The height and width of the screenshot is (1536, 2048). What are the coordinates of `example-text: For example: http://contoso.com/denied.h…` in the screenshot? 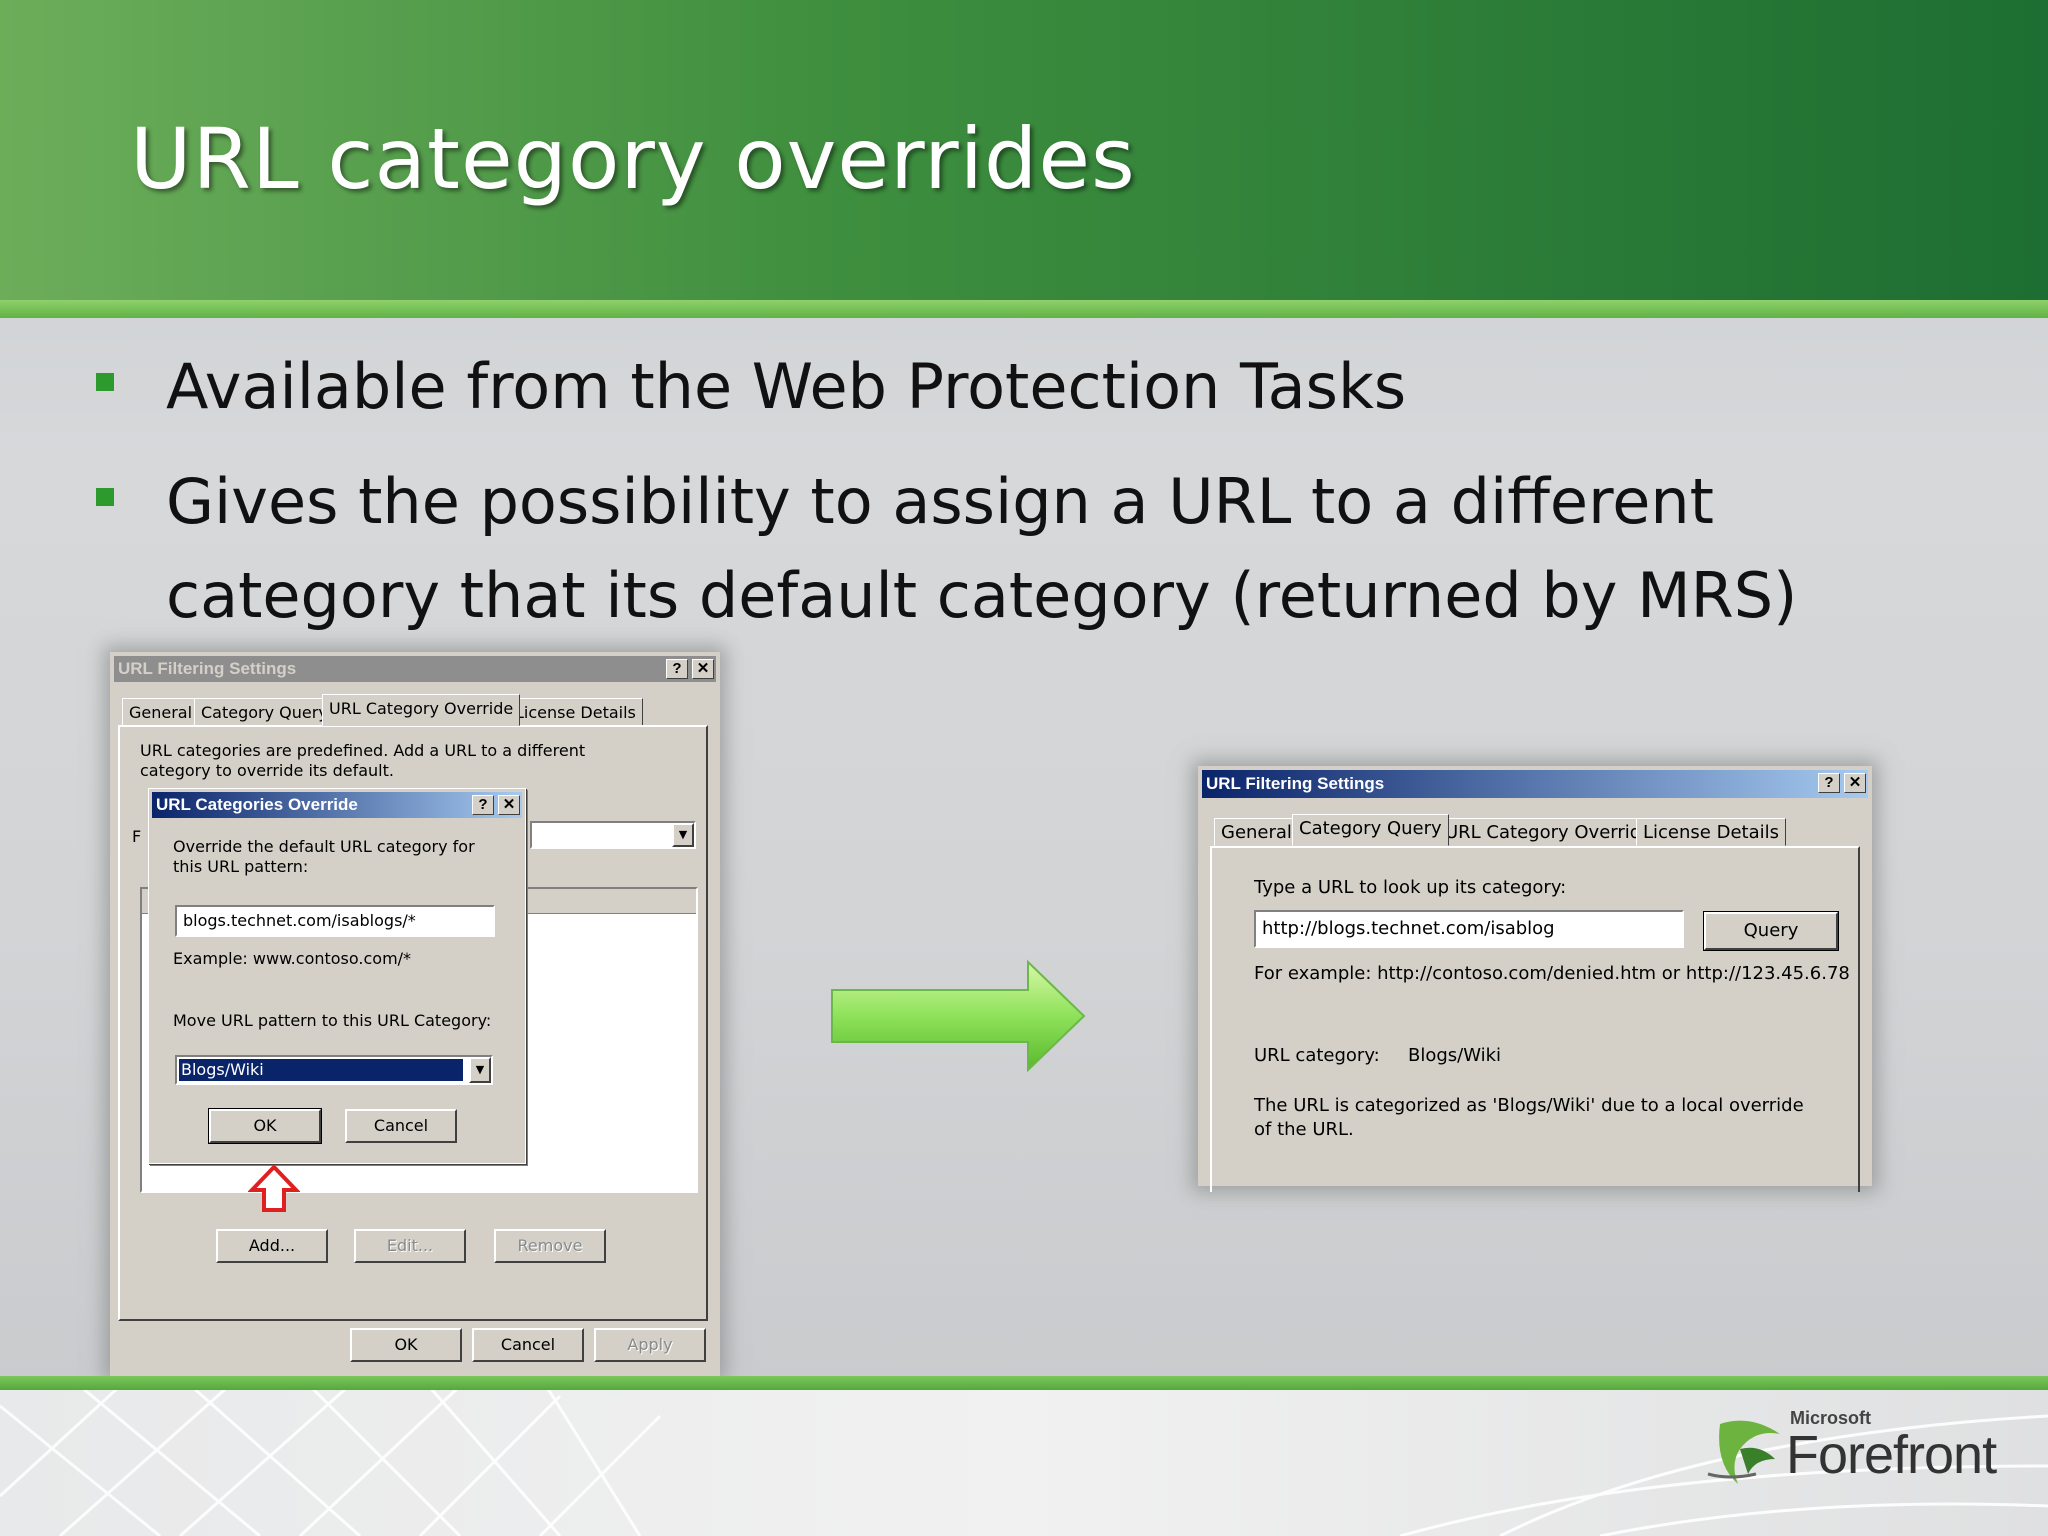 It's located at (1552, 973).